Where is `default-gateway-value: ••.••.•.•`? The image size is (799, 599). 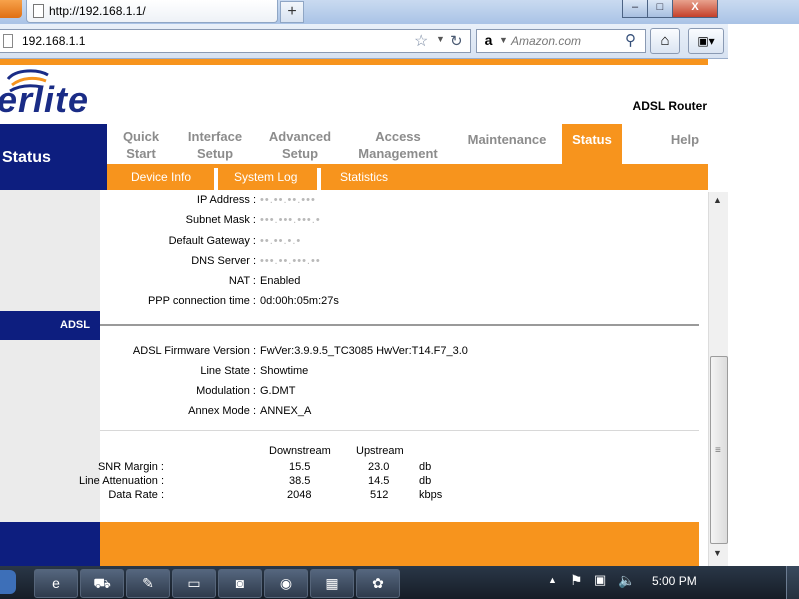
default-gateway-value: ••.••.•.• is located at coordinates (281, 241).